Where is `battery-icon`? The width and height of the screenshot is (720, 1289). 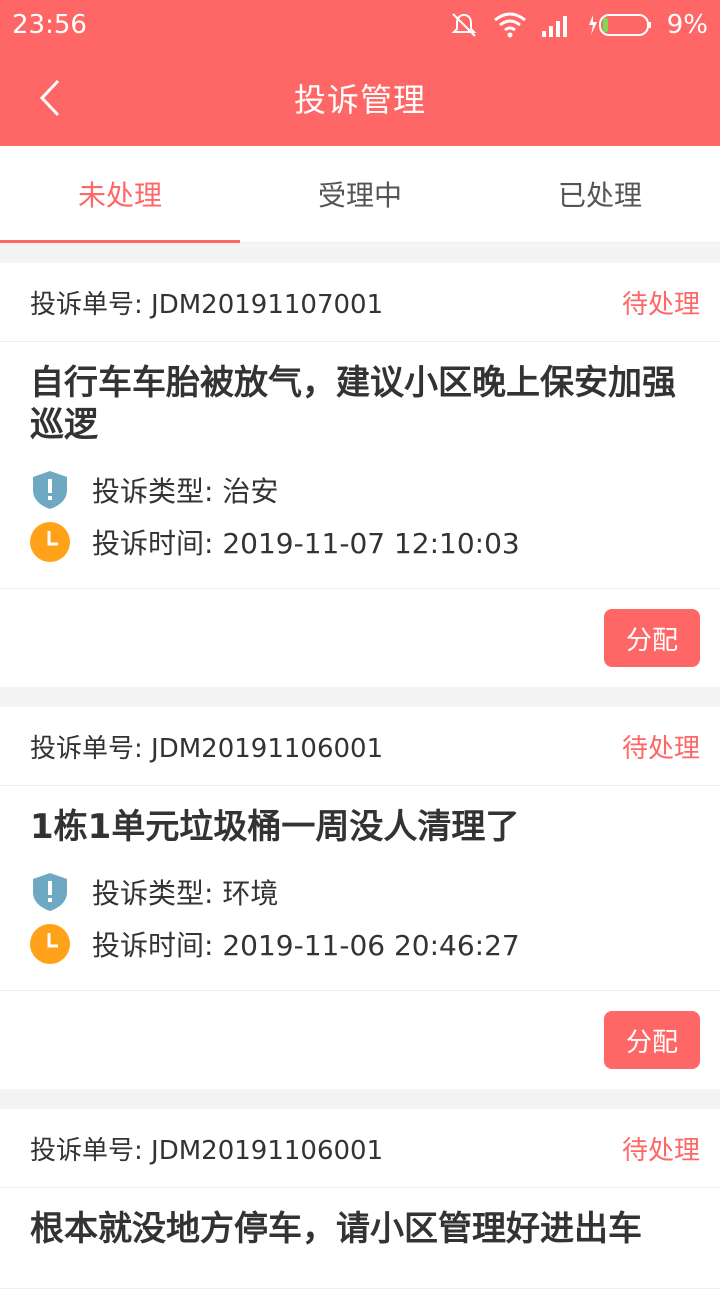
battery-icon is located at coordinates (619, 25).